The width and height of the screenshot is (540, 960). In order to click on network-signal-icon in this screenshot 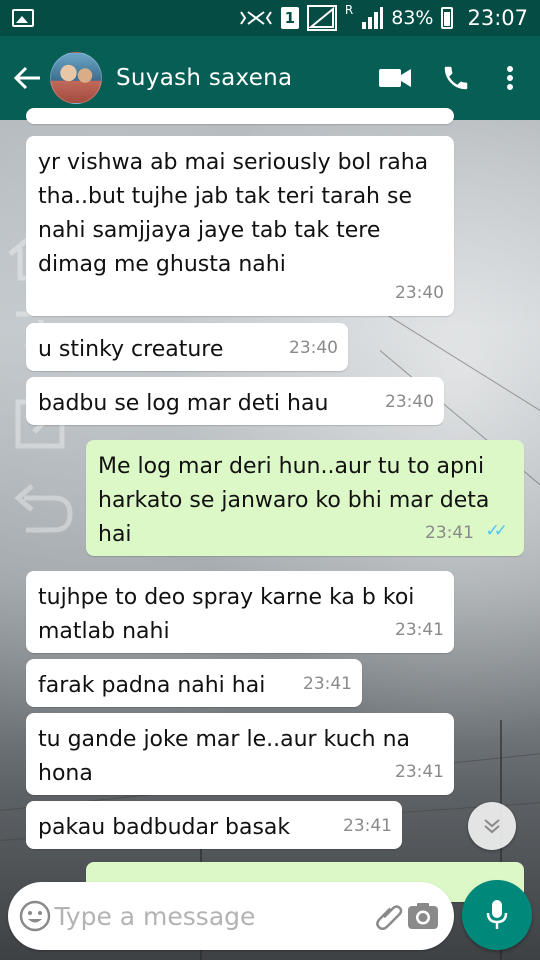, I will do `click(373, 18)`.